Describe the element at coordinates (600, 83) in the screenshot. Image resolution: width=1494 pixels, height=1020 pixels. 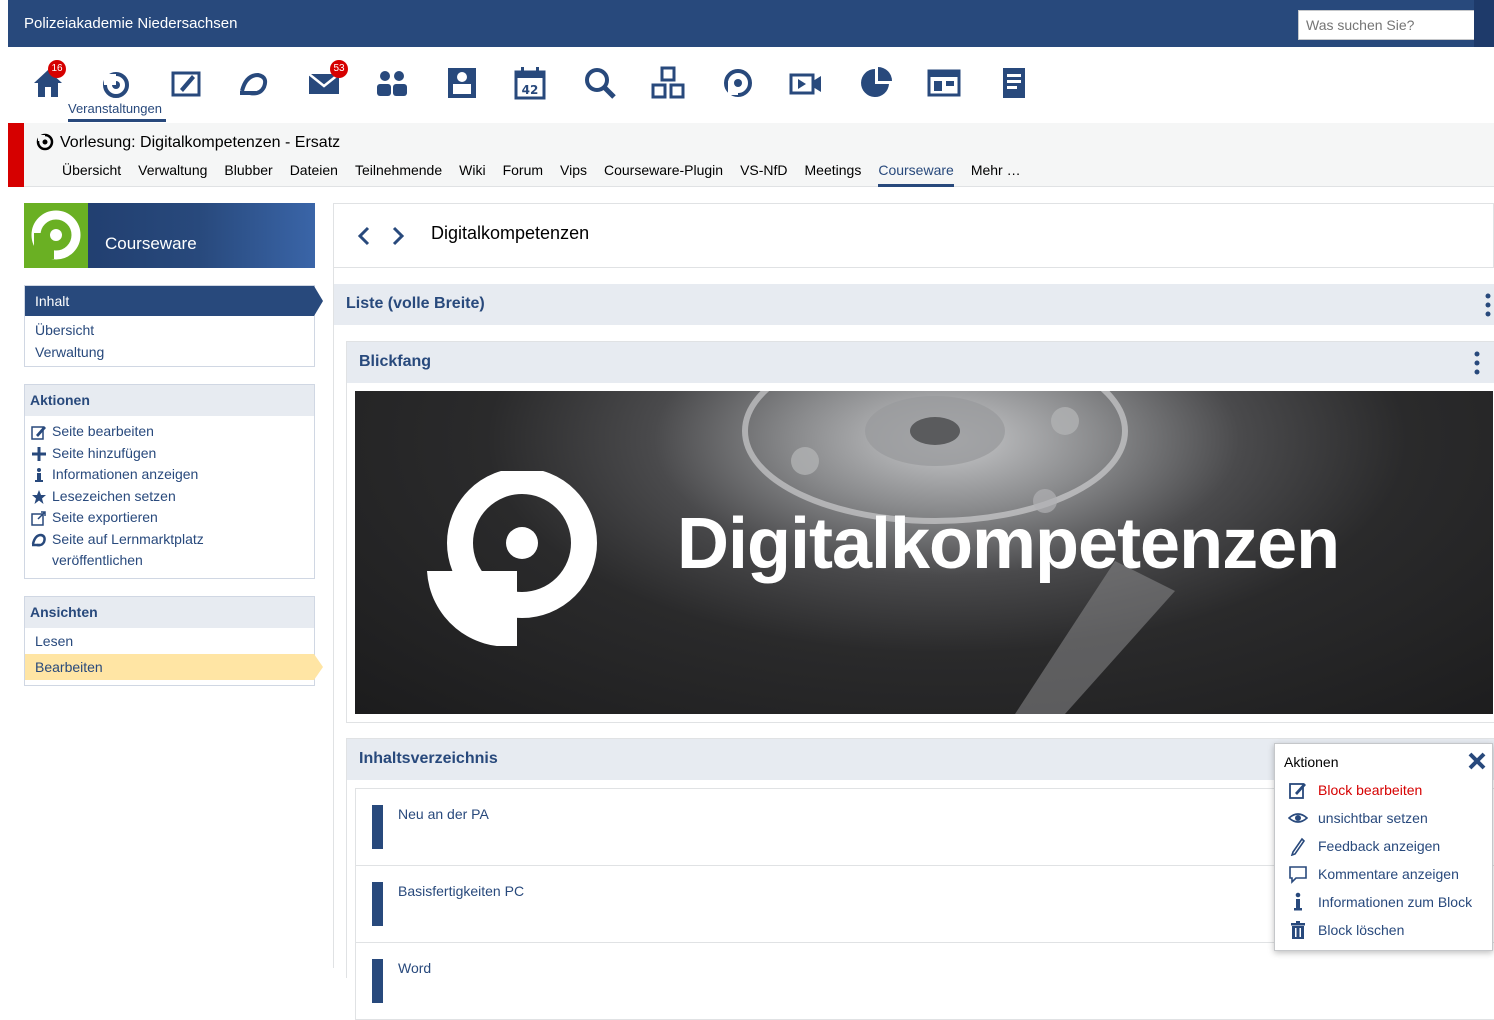
I see `search-icon` at that location.